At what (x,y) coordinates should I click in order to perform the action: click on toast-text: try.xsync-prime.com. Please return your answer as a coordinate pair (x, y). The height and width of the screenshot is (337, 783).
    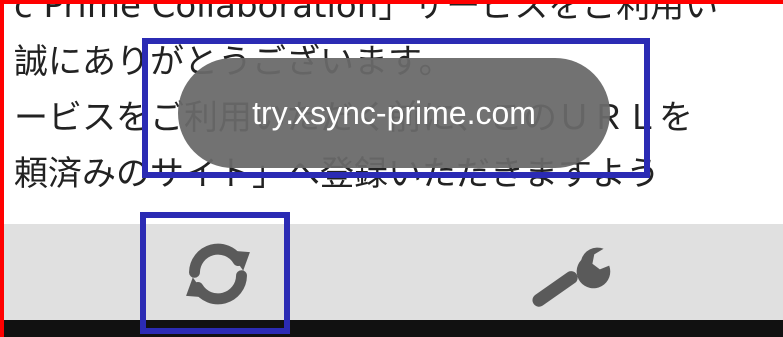
    Looking at the image, I should click on (394, 112).